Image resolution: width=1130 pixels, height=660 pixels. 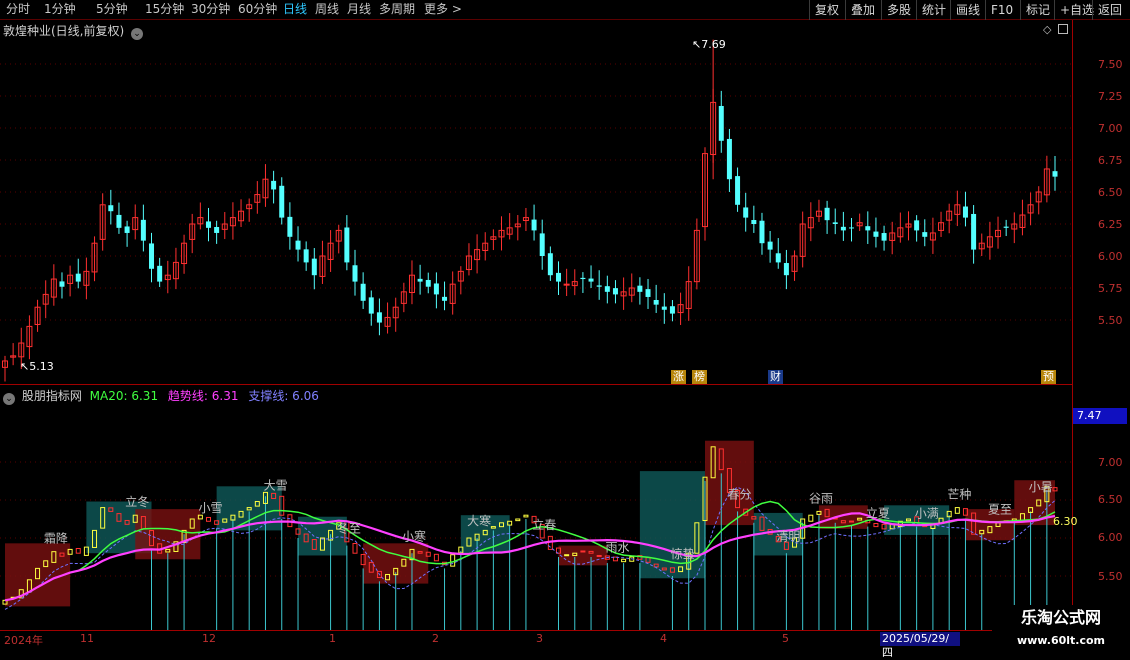 What do you see at coordinates (539, 638) in the screenshot?
I see `date-label: 3` at bounding box center [539, 638].